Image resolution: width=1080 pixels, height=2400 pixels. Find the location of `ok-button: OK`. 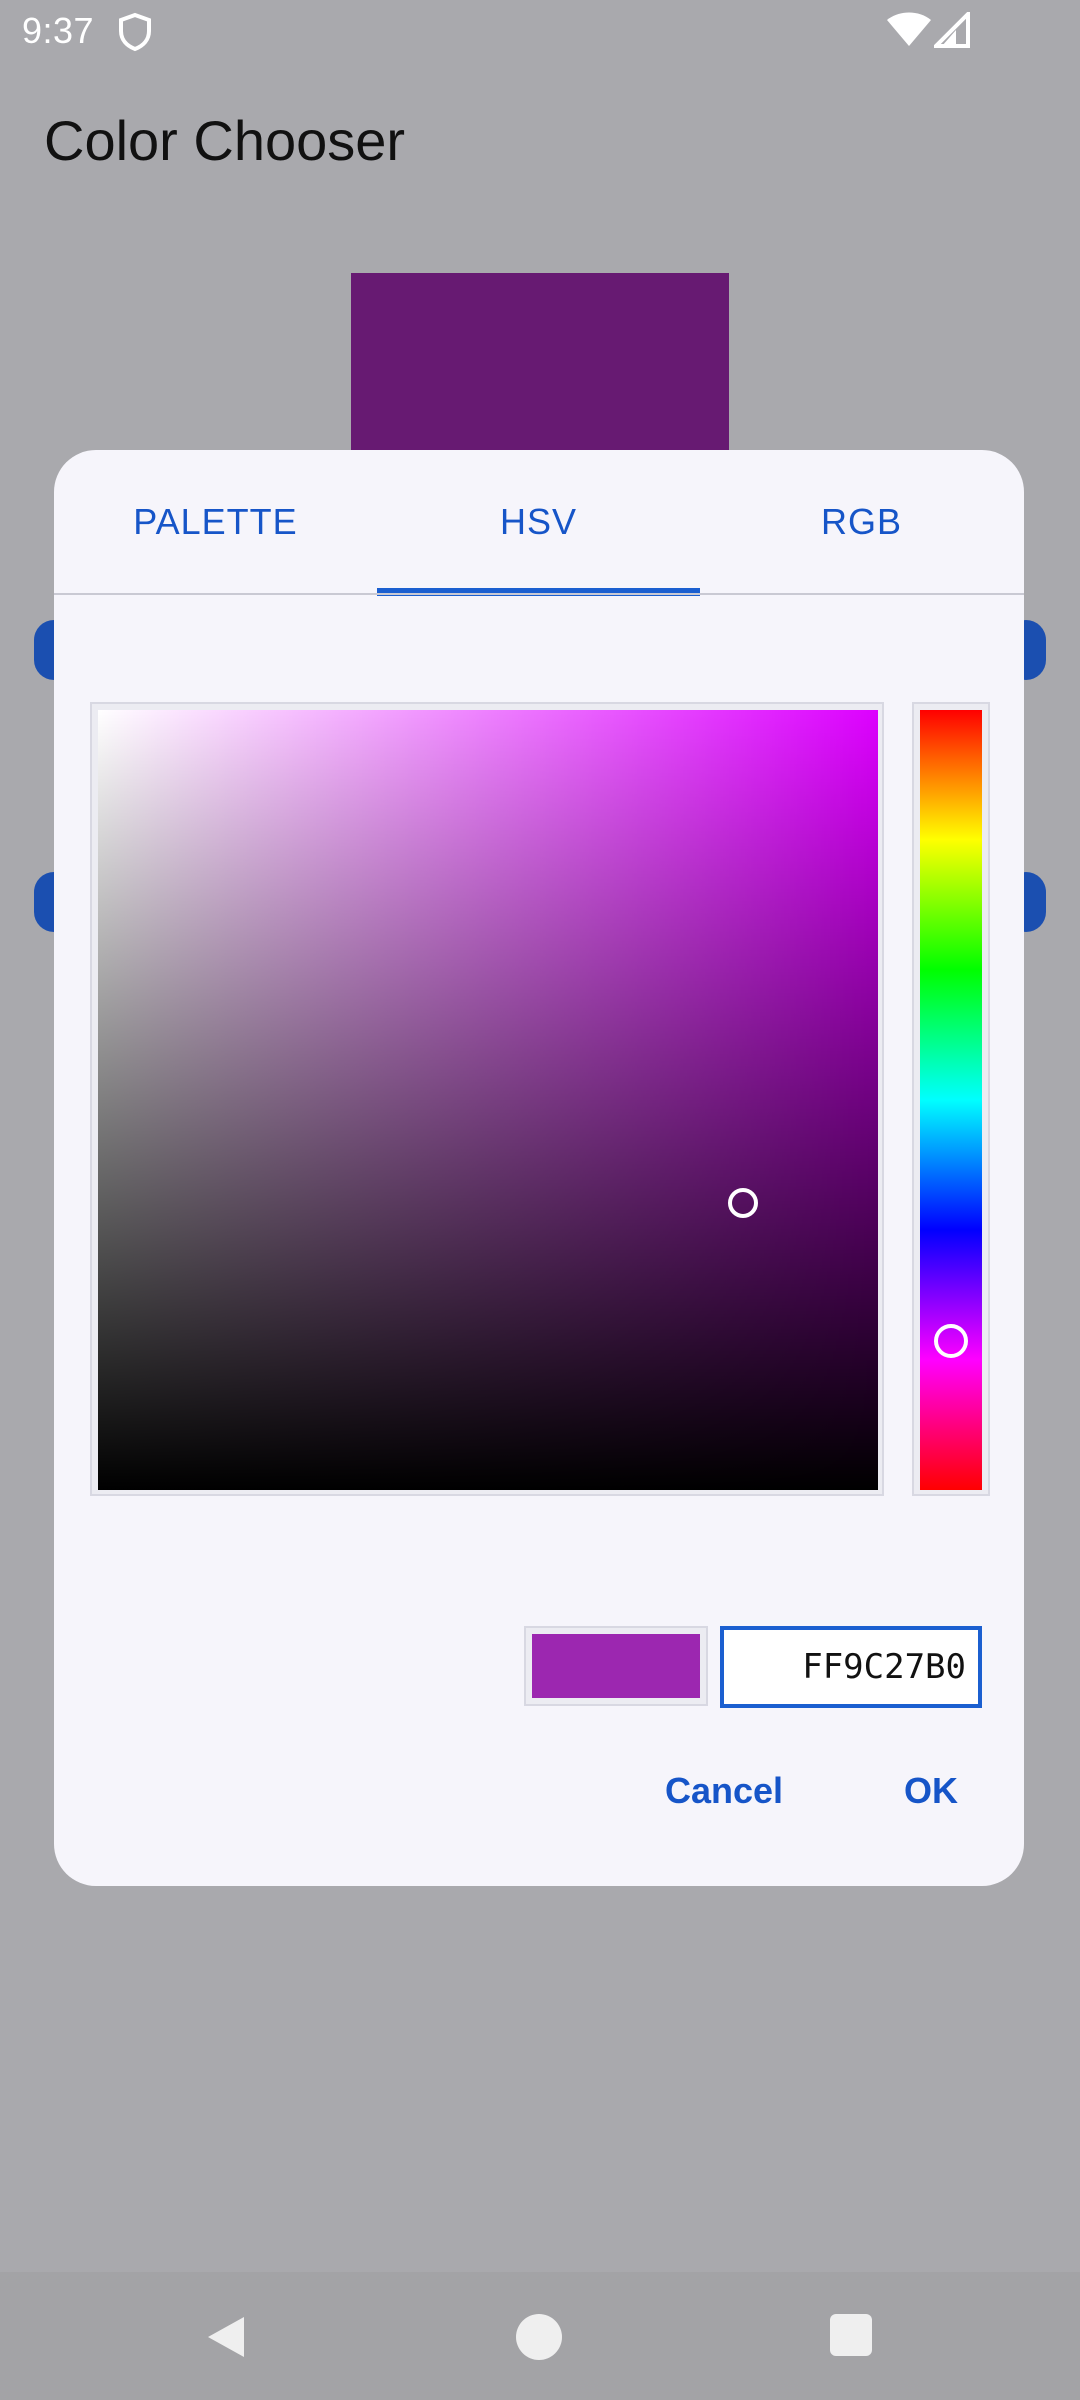

ok-button: OK is located at coordinates (931, 1791).